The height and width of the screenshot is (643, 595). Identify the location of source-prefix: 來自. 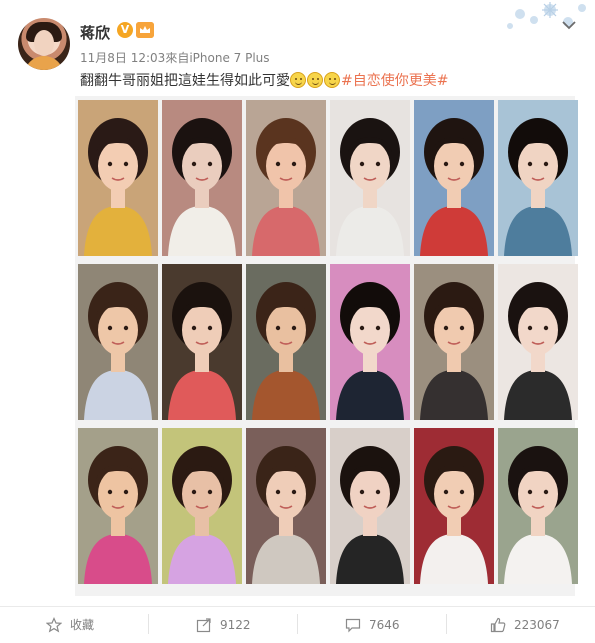
(177, 58).